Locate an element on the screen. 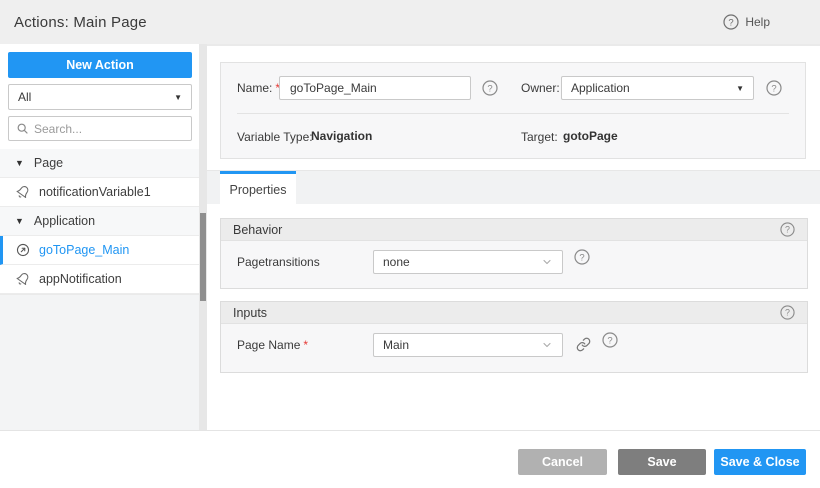  target-value: gotoPage is located at coordinates (590, 136).